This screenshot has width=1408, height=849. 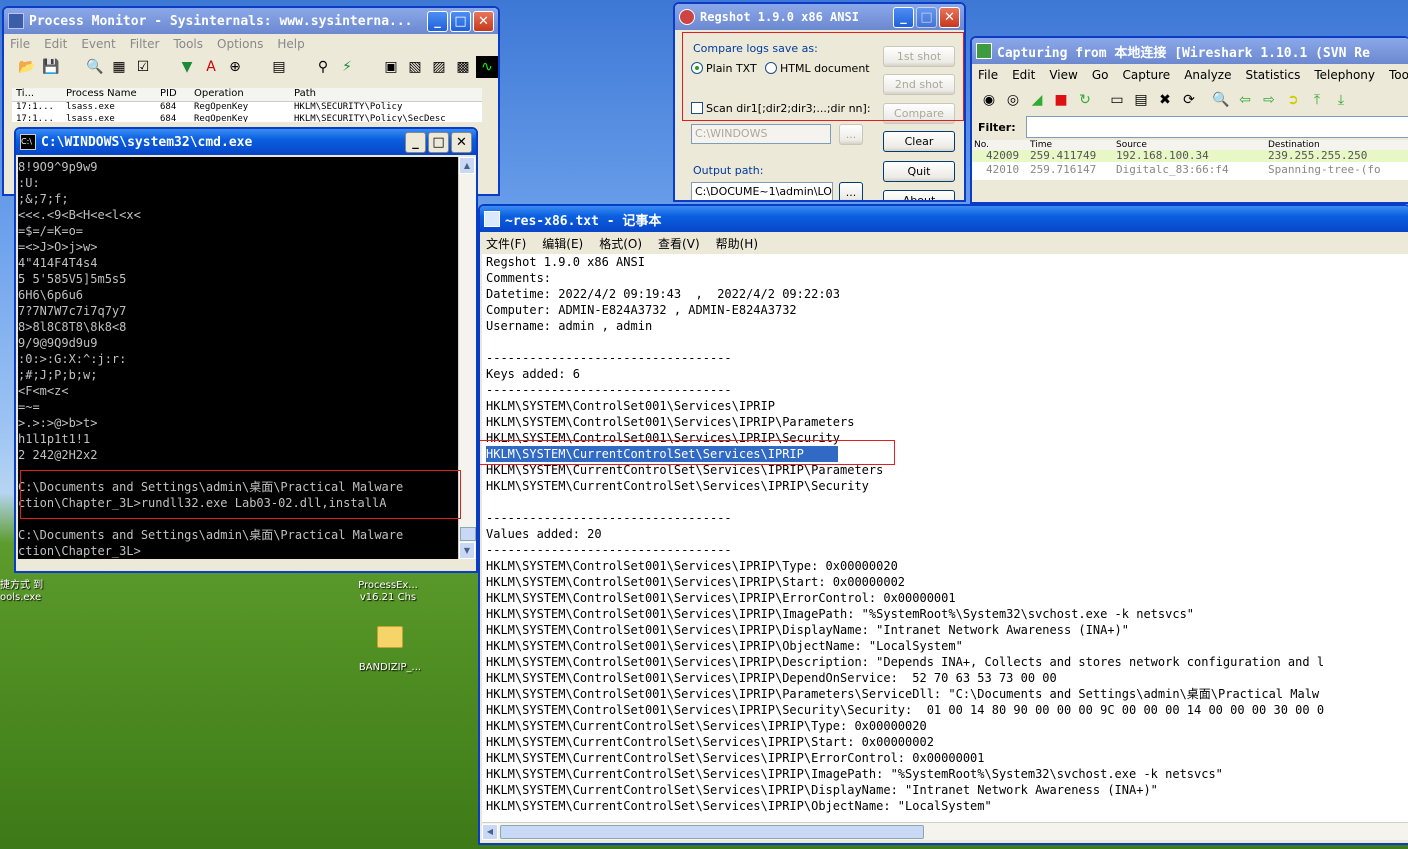 What do you see at coordinates (177, 94) in the screenshot?
I see `column-header: PID` at bounding box center [177, 94].